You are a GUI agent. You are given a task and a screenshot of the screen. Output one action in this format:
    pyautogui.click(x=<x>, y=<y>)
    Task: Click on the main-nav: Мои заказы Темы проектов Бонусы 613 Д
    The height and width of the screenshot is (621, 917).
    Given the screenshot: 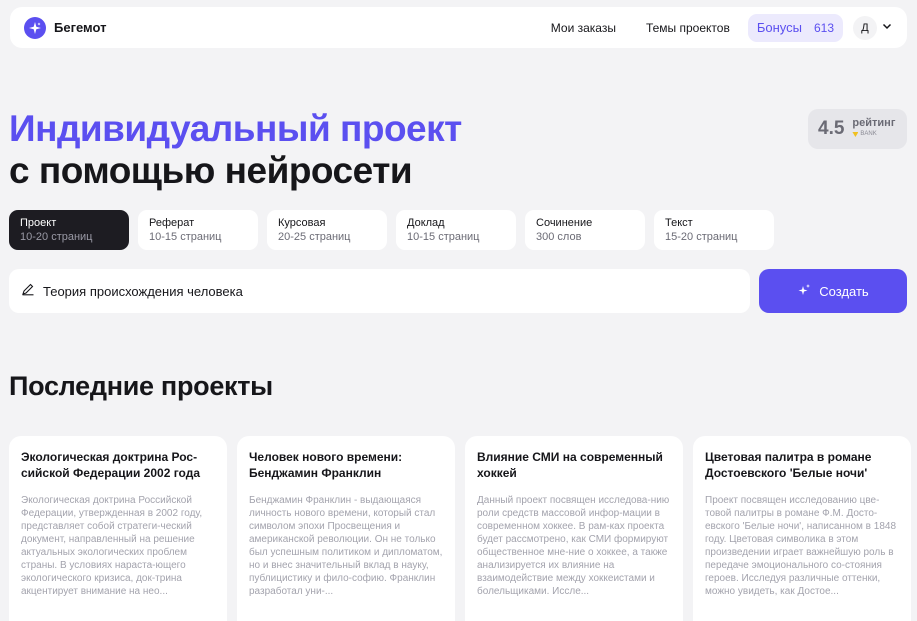 What is the action you would take?
    pyautogui.click(x=722, y=27)
    